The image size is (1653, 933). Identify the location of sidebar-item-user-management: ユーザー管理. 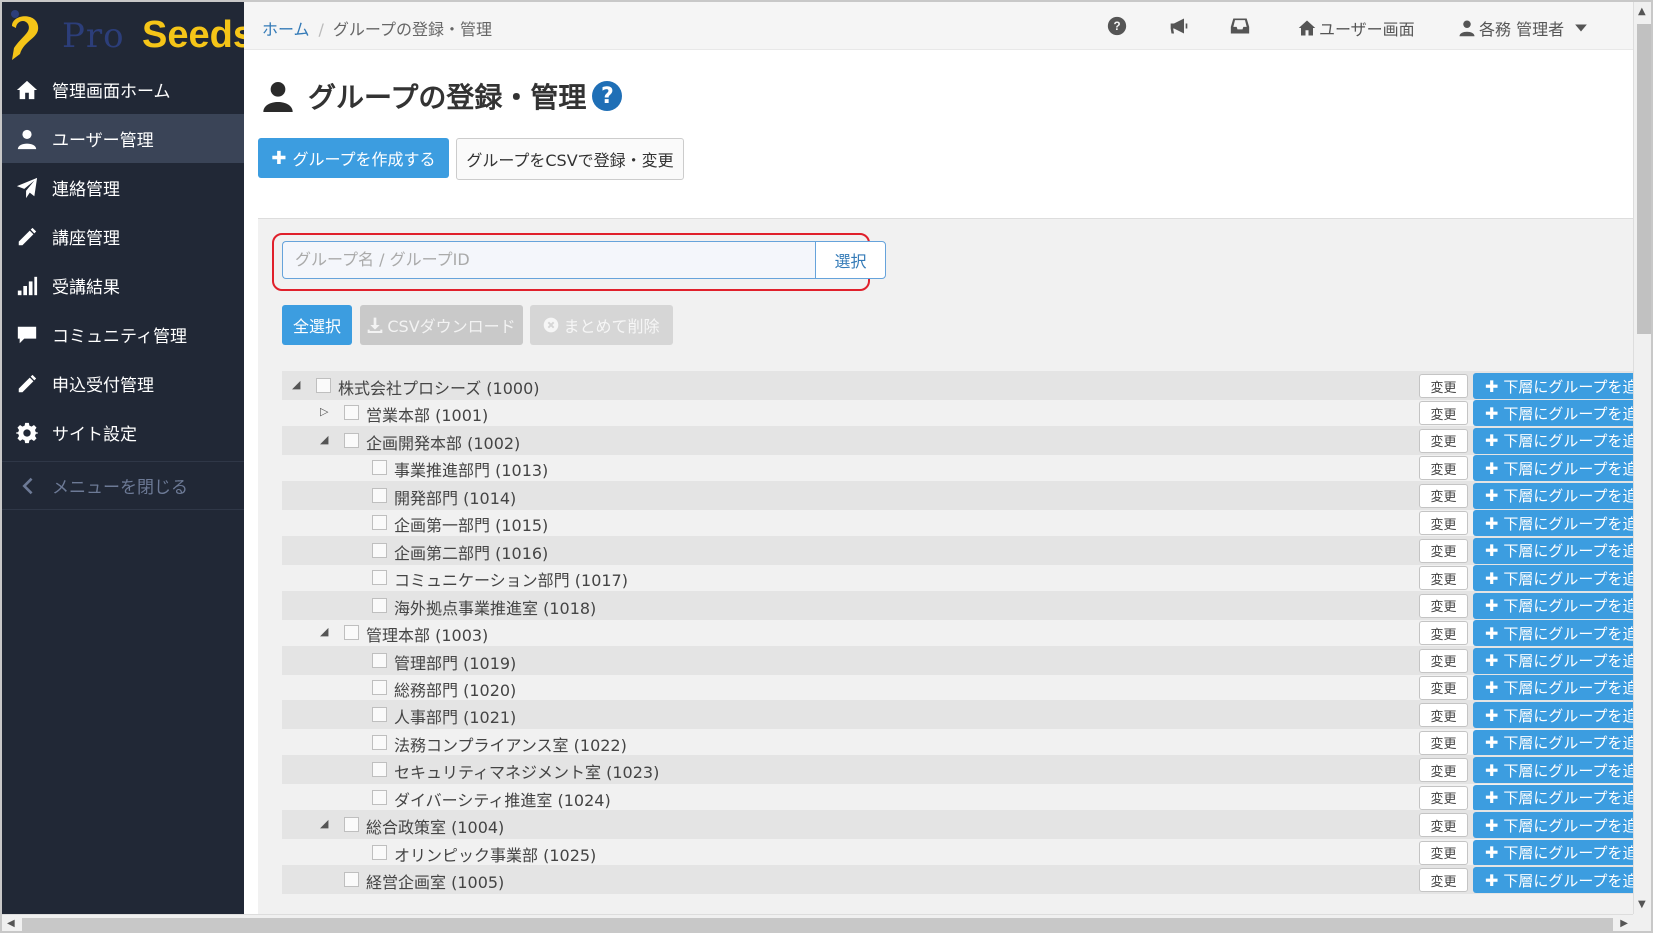
(123, 138).